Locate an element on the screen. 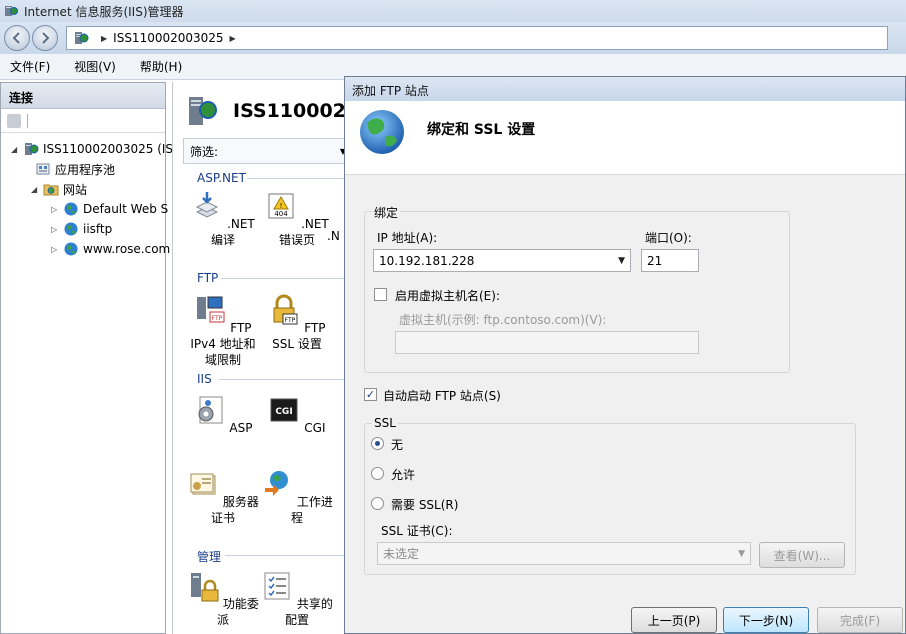 The width and height of the screenshot is (906, 634). ssl-legend: SSL is located at coordinates (385, 423).